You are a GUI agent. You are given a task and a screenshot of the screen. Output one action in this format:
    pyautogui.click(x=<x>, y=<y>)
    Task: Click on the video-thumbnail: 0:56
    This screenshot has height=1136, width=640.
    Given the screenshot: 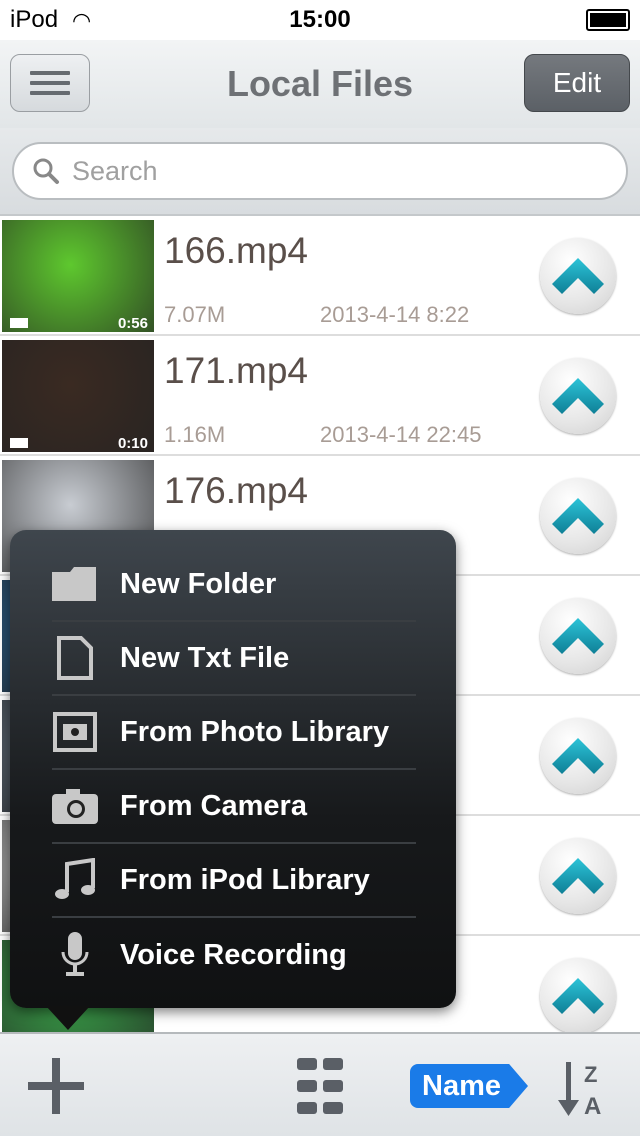 What is the action you would take?
    pyautogui.click(x=78, y=276)
    